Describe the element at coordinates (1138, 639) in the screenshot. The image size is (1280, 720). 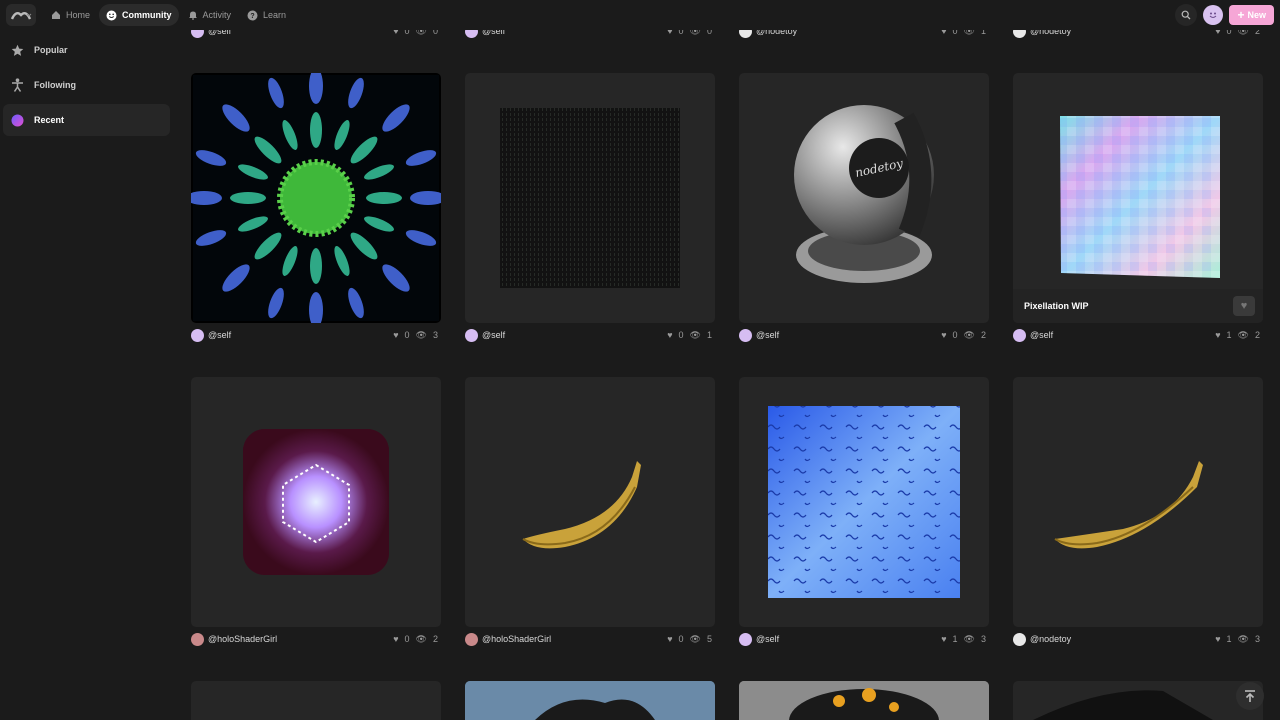
I see `card-meta: @nodetoy ♥ 1 👁 3` at that location.